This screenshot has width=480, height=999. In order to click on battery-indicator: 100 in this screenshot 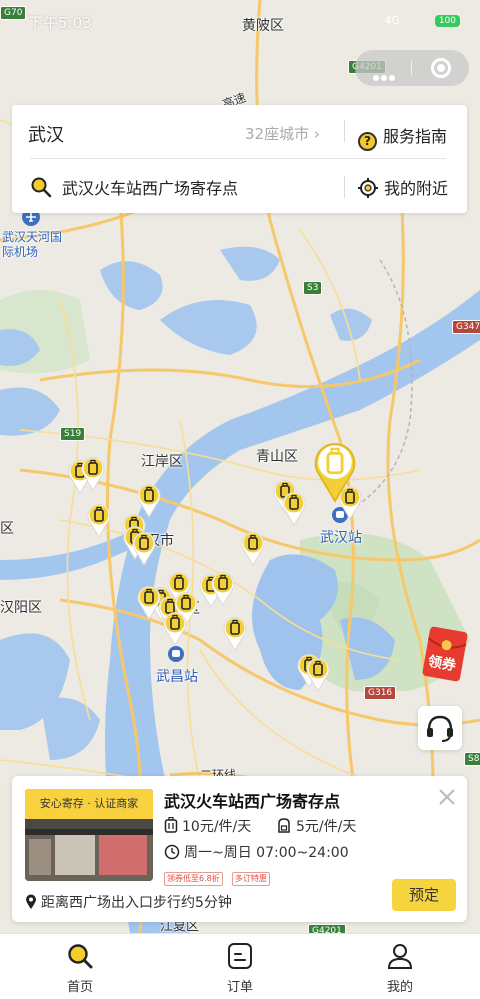, I will do `click(447, 21)`.